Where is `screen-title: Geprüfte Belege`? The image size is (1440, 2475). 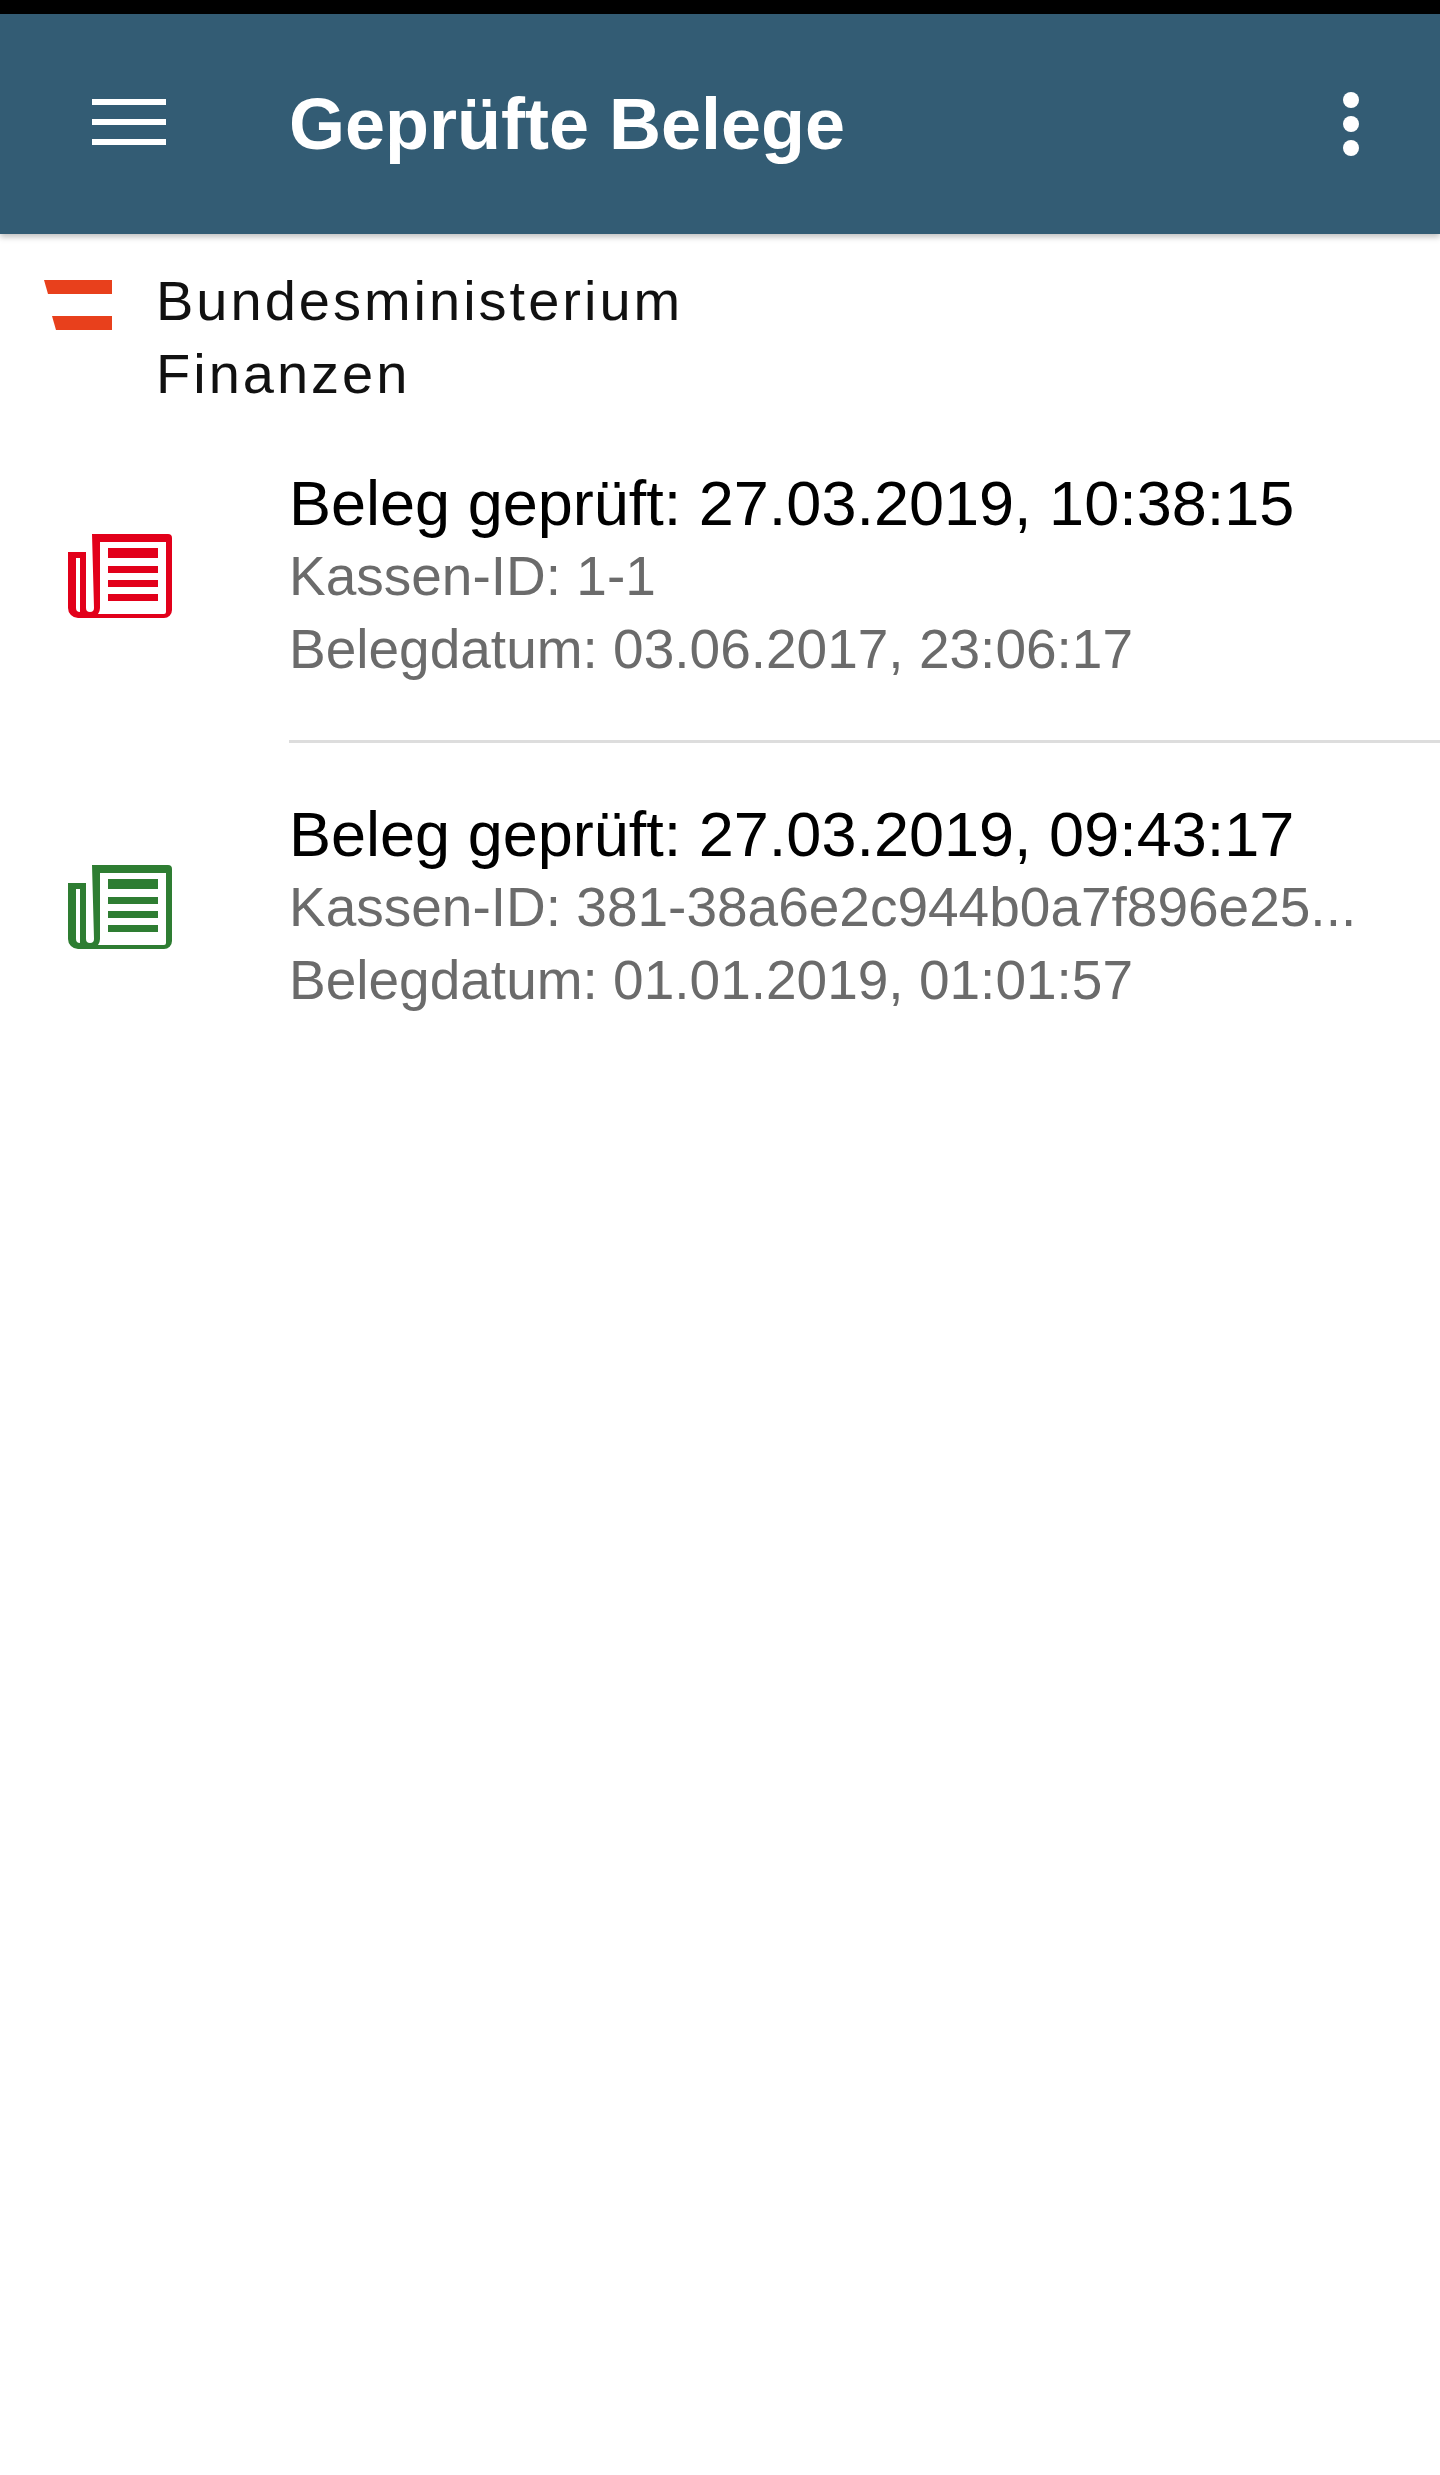
screen-title: Geprüfte Belege is located at coordinates (568, 124).